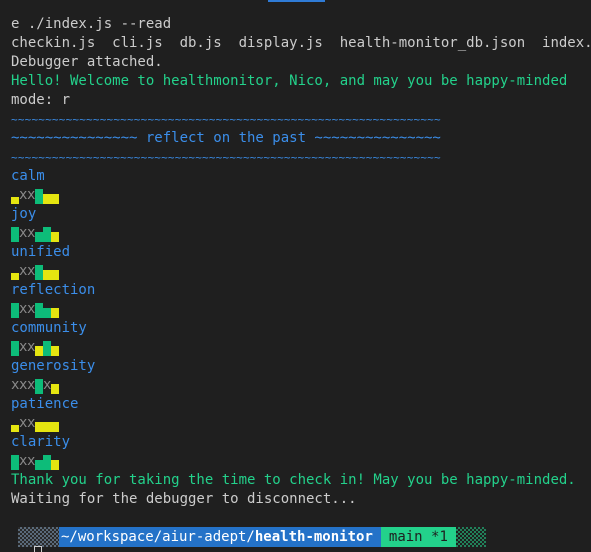 This screenshot has height=552, width=591. I want to click on prompt-path-prefix: ~/workspace/aiur-adept/, so click(158, 537).